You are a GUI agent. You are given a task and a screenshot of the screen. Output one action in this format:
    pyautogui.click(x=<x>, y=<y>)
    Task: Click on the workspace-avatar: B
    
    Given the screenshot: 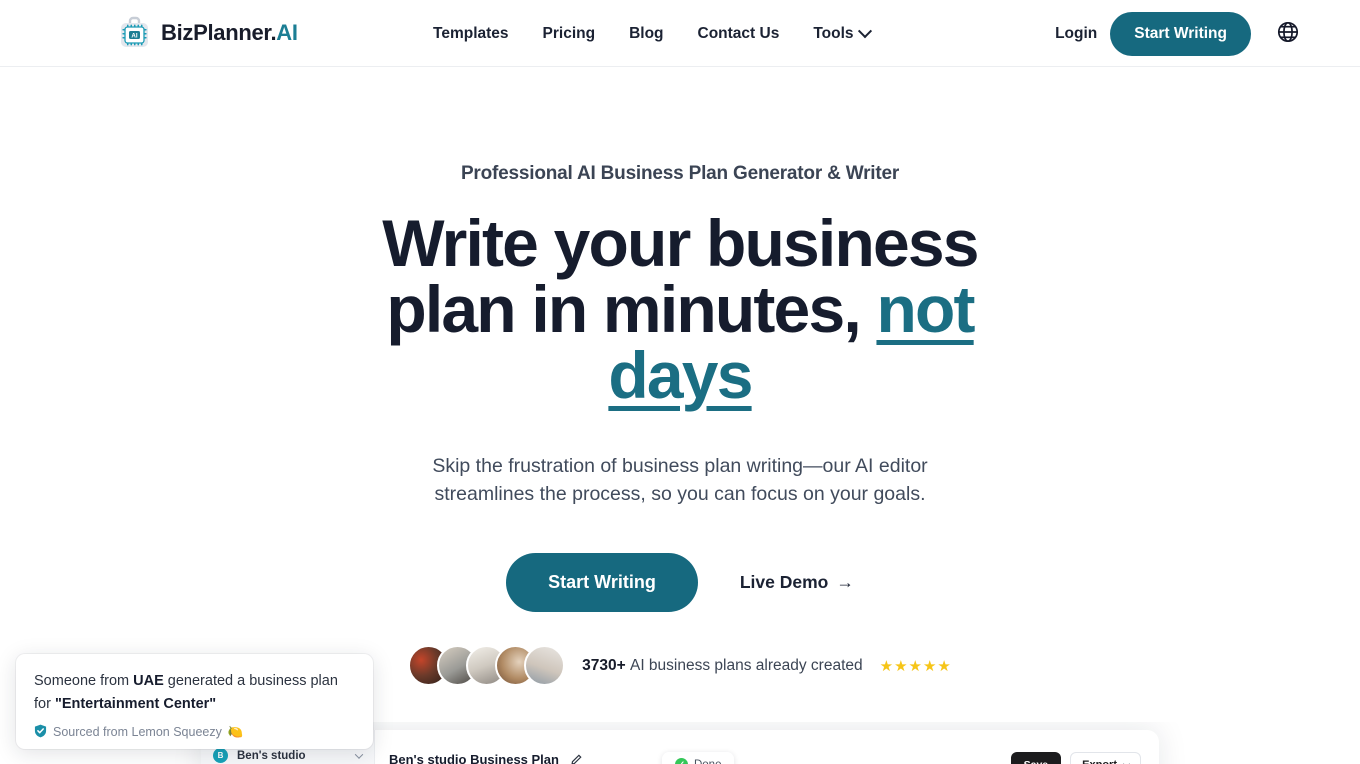 What is the action you would take?
    pyautogui.click(x=220, y=755)
    